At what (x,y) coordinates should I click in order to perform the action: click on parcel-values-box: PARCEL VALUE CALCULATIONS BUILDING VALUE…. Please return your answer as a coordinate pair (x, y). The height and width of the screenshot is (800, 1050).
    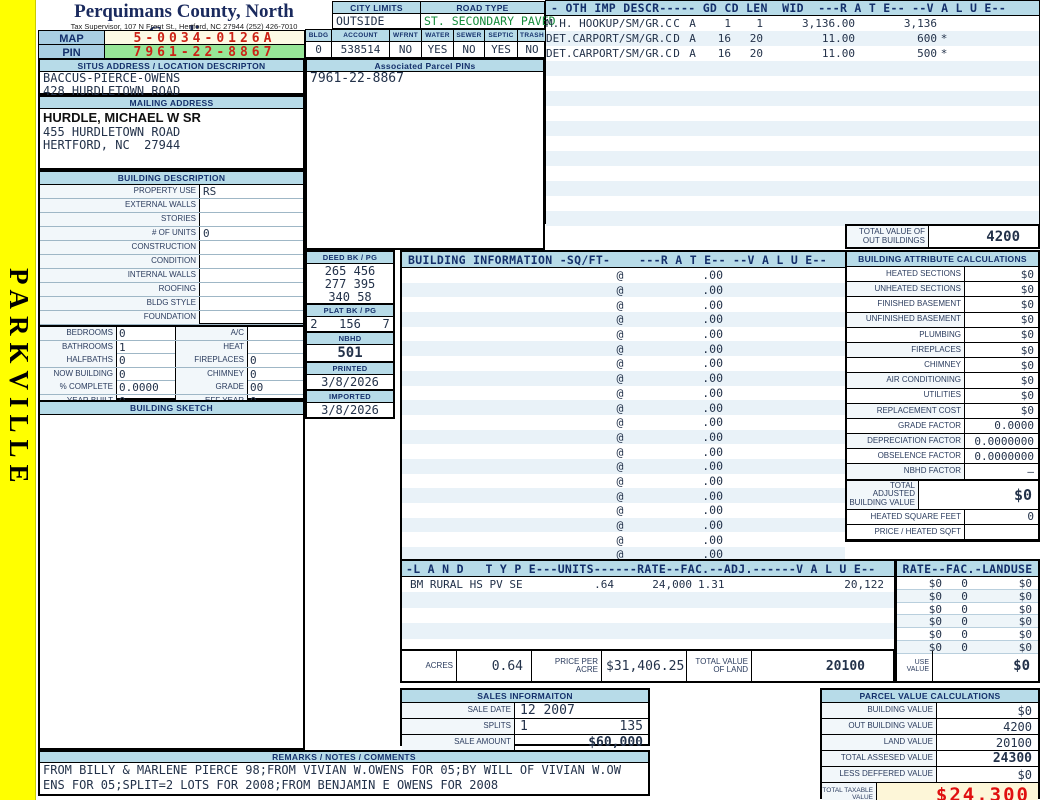
    Looking at the image, I should click on (930, 744).